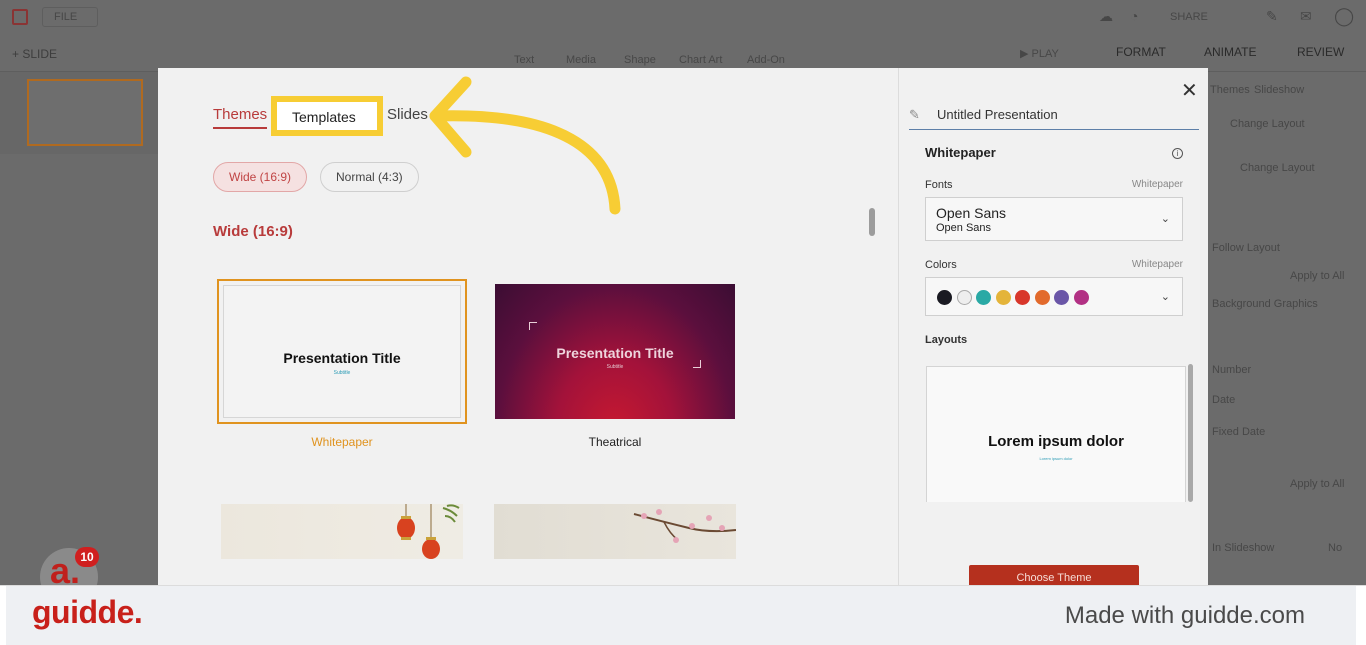 This screenshot has height=645, width=1366. What do you see at coordinates (66, 17) in the screenshot?
I see `file-menu-label: FILE` at bounding box center [66, 17].